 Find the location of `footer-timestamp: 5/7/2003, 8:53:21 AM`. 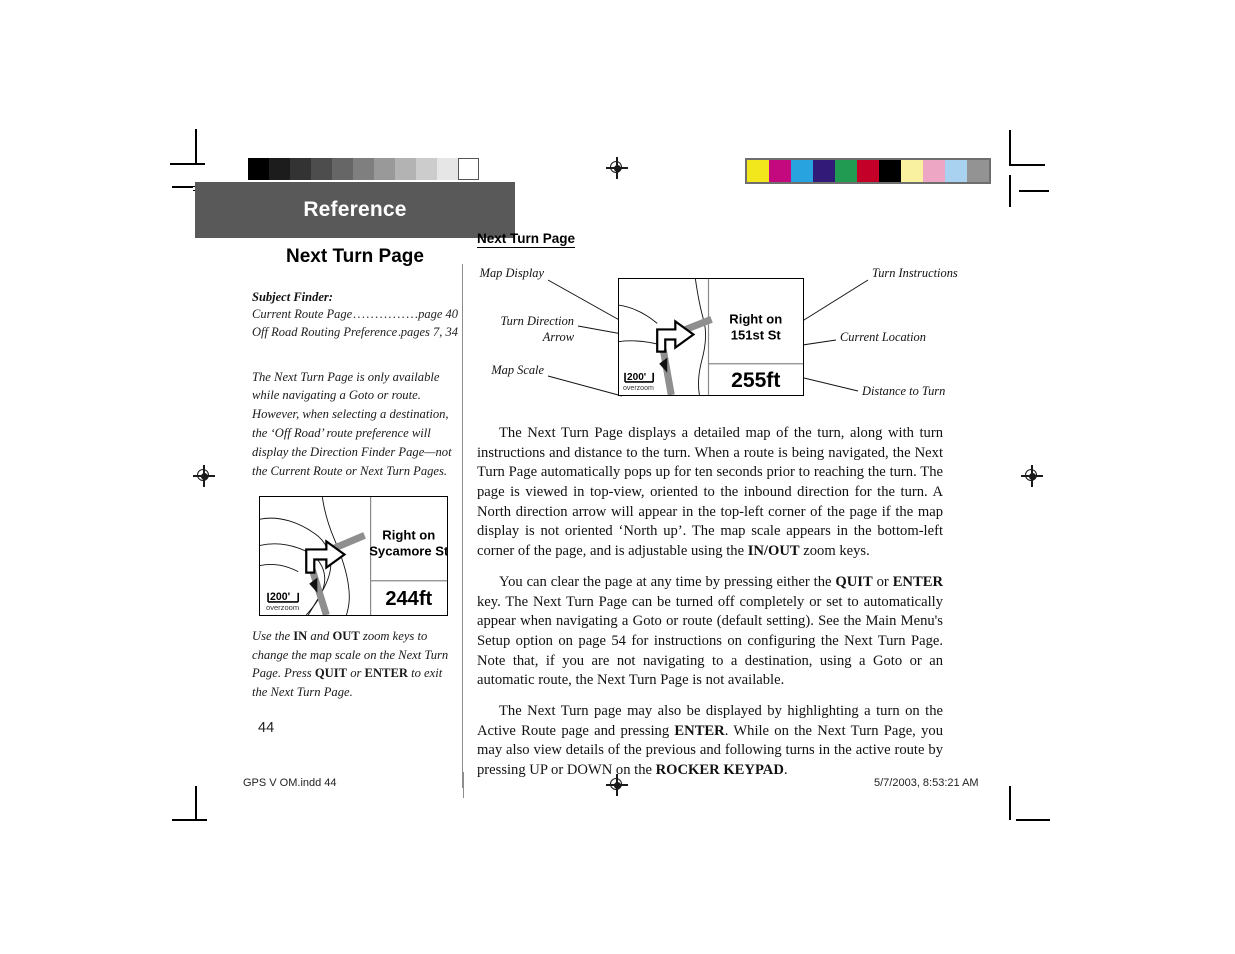

footer-timestamp: 5/7/2003, 8:53:21 AM is located at coordinates (926, 783).